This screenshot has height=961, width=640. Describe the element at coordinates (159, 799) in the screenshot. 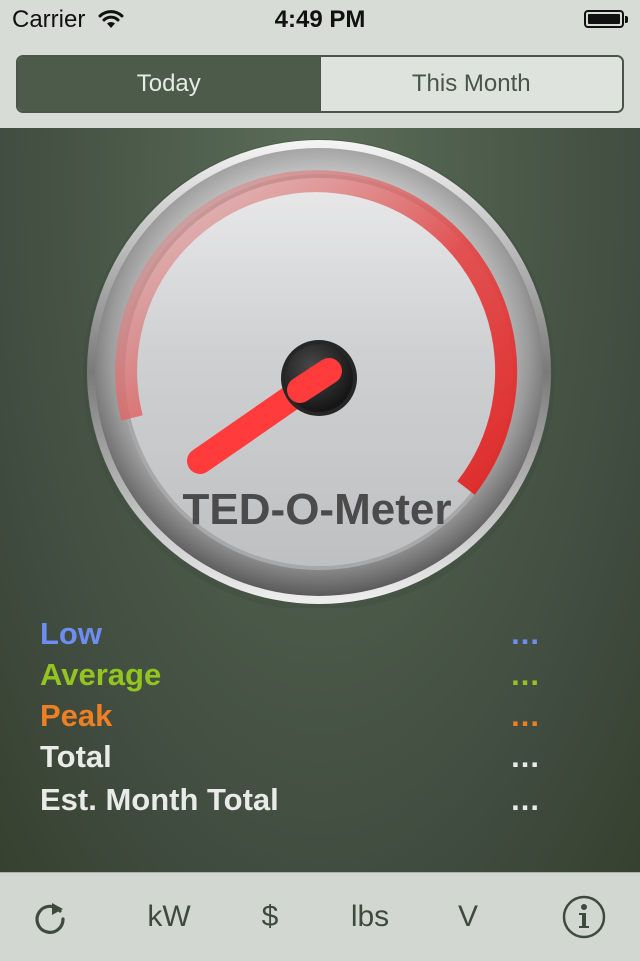

I see `stat-est-month-total-label: Est. Month Total` at that location.